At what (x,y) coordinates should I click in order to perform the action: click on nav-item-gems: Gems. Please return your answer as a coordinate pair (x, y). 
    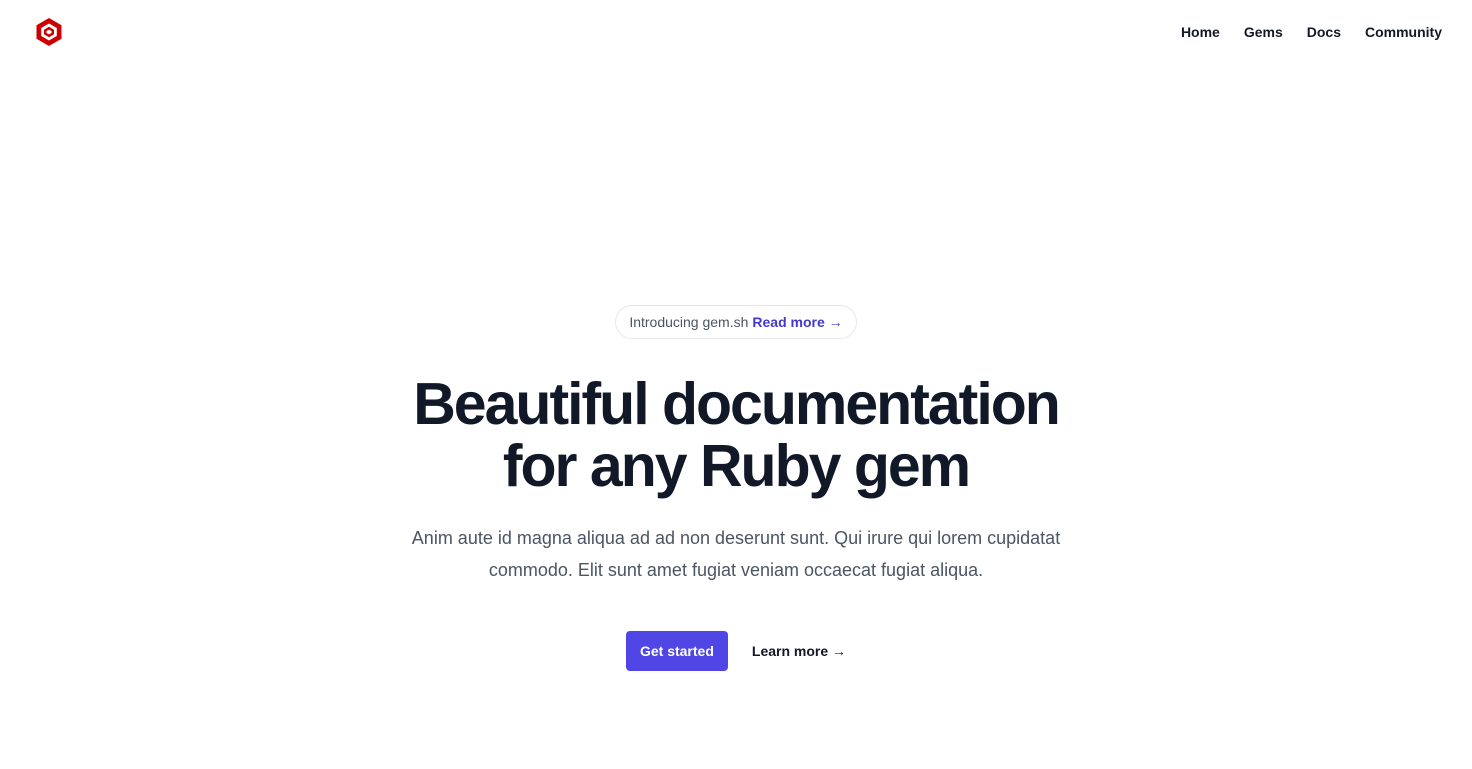
    Looking at the image, I should click on (1263, 32).